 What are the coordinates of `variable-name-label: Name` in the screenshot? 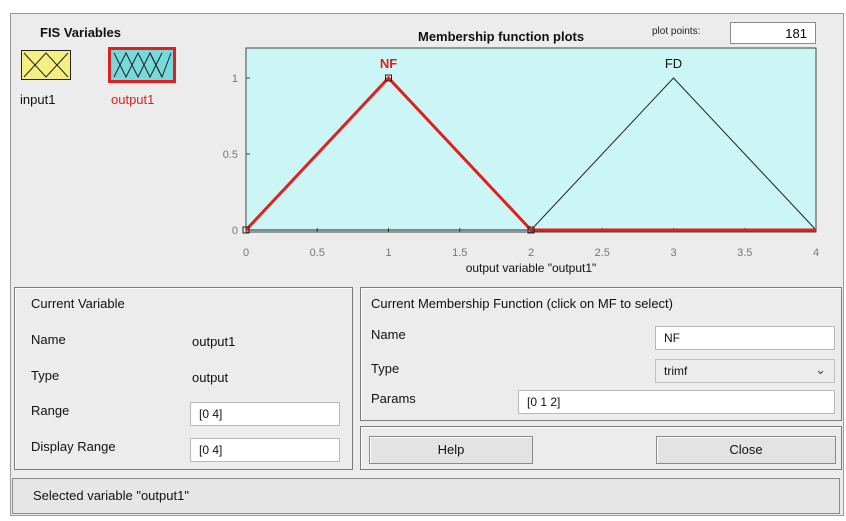 It's located at (48, 339).